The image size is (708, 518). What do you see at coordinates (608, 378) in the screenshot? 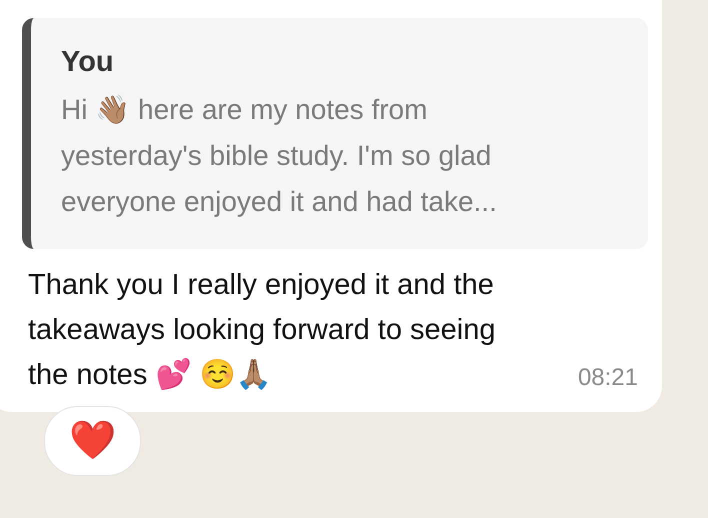
I see `message-time: 08:21` at bounding box center [608, 378].